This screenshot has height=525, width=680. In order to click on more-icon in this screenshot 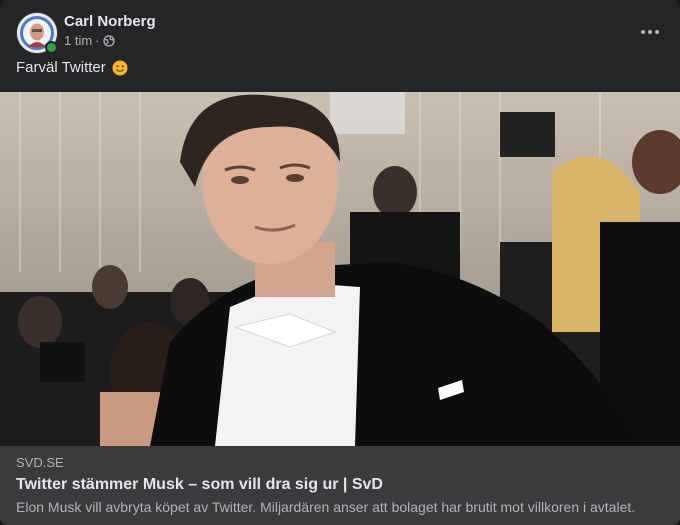, I will do `click(650, 32)`.